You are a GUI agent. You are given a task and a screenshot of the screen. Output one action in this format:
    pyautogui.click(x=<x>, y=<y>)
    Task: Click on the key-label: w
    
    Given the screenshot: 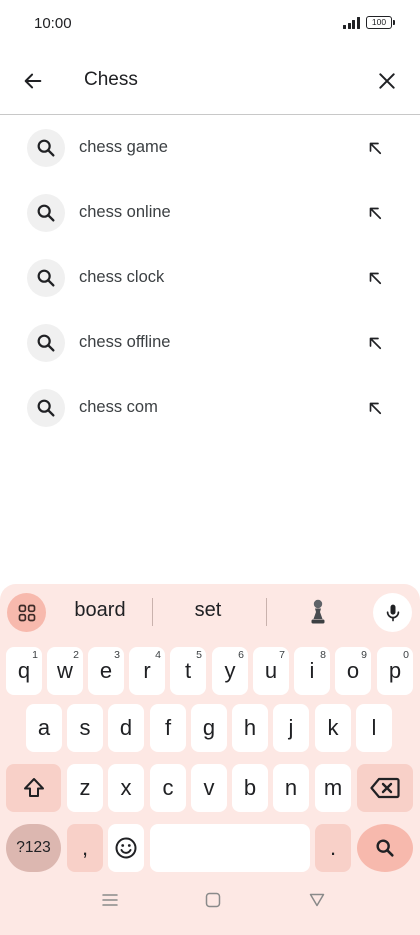 What is the action you would take?
    pyautogui.click(x=65, y=670)
    